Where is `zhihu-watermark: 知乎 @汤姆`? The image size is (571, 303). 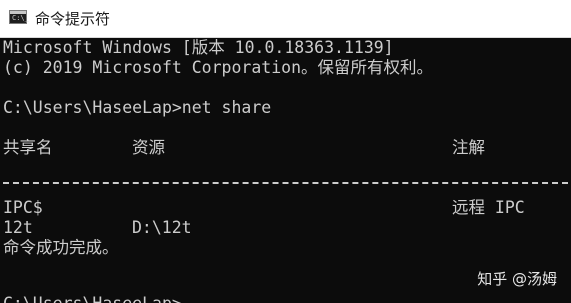
zhihu-watermark: 知乎 @汤姆 is located at coordinates (517, 279).